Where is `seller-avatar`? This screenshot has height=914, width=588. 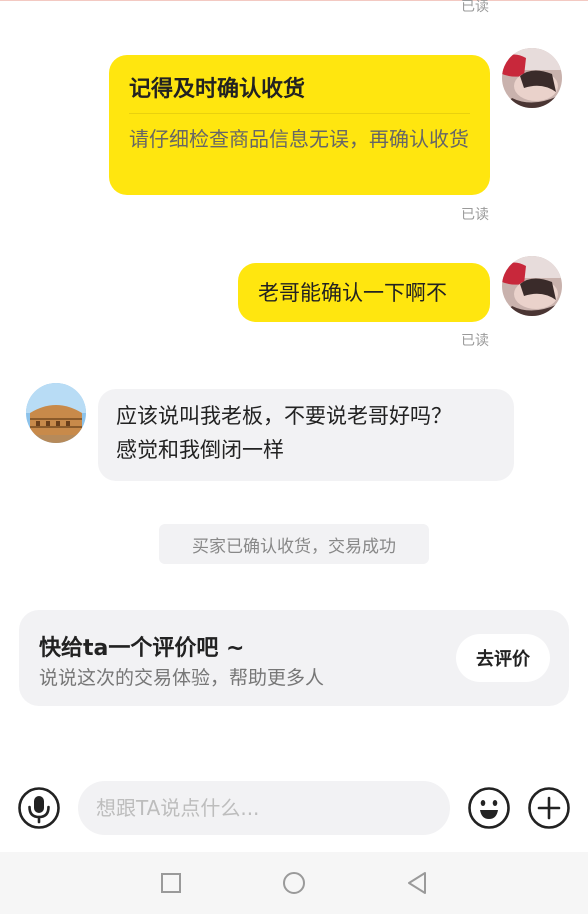 seller-avatar is located at coordinates (56, 413).